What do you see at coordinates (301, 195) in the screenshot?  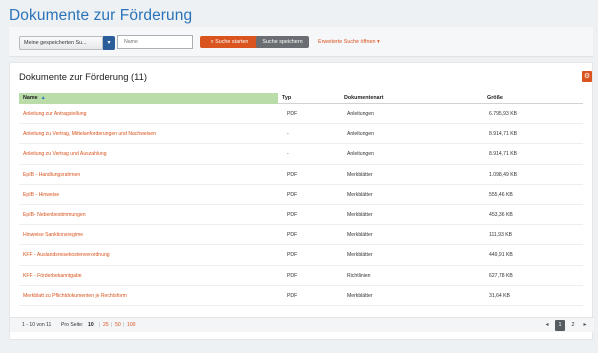 I see `table-row: EpIB - Hinweise PDF Merkblätter 555,46 KB` at bounding box center [301, 195].